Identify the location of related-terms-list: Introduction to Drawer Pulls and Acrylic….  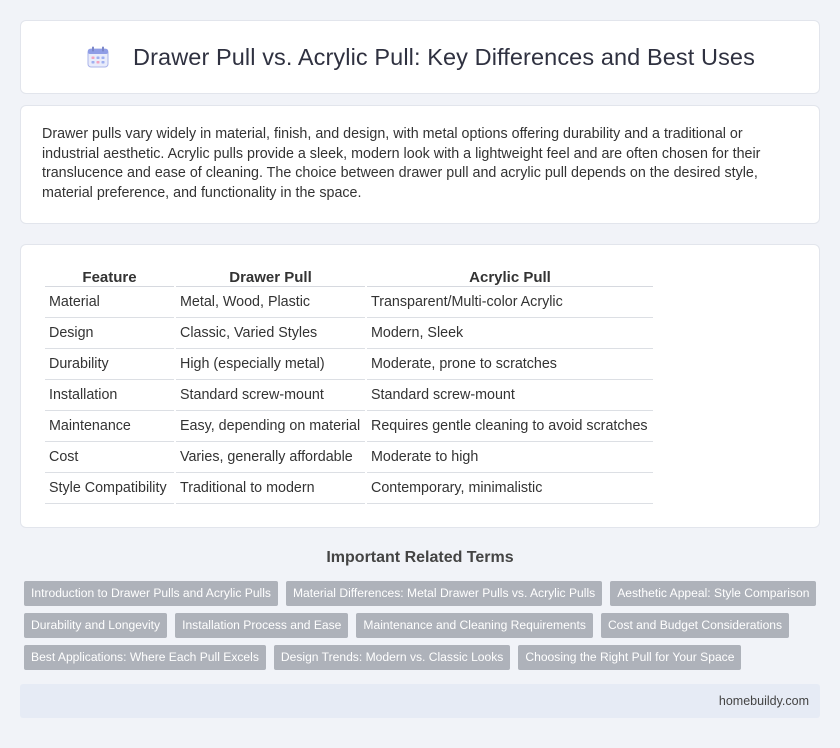
(422, 625).